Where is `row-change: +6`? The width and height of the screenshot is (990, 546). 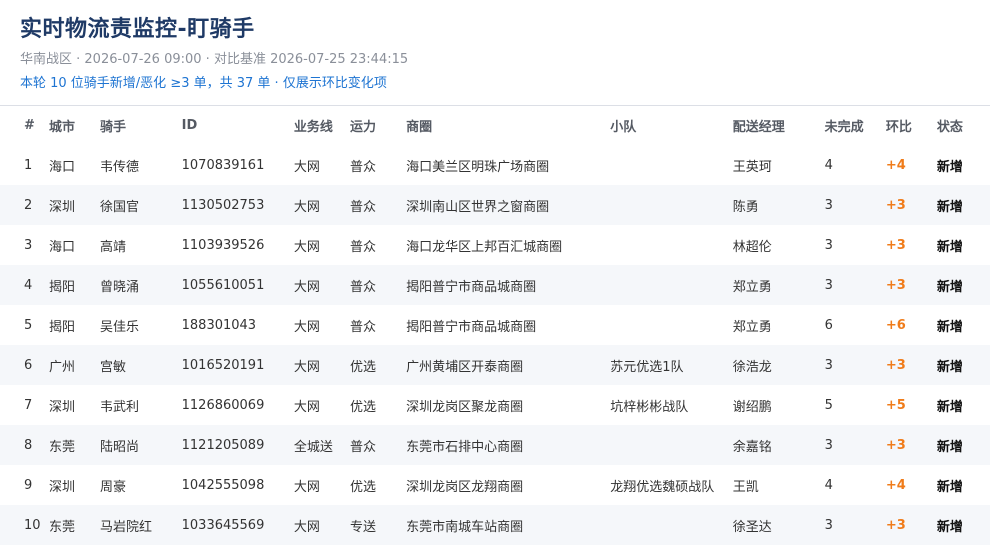
row-change: +6 is located at coordinates (895, 325).